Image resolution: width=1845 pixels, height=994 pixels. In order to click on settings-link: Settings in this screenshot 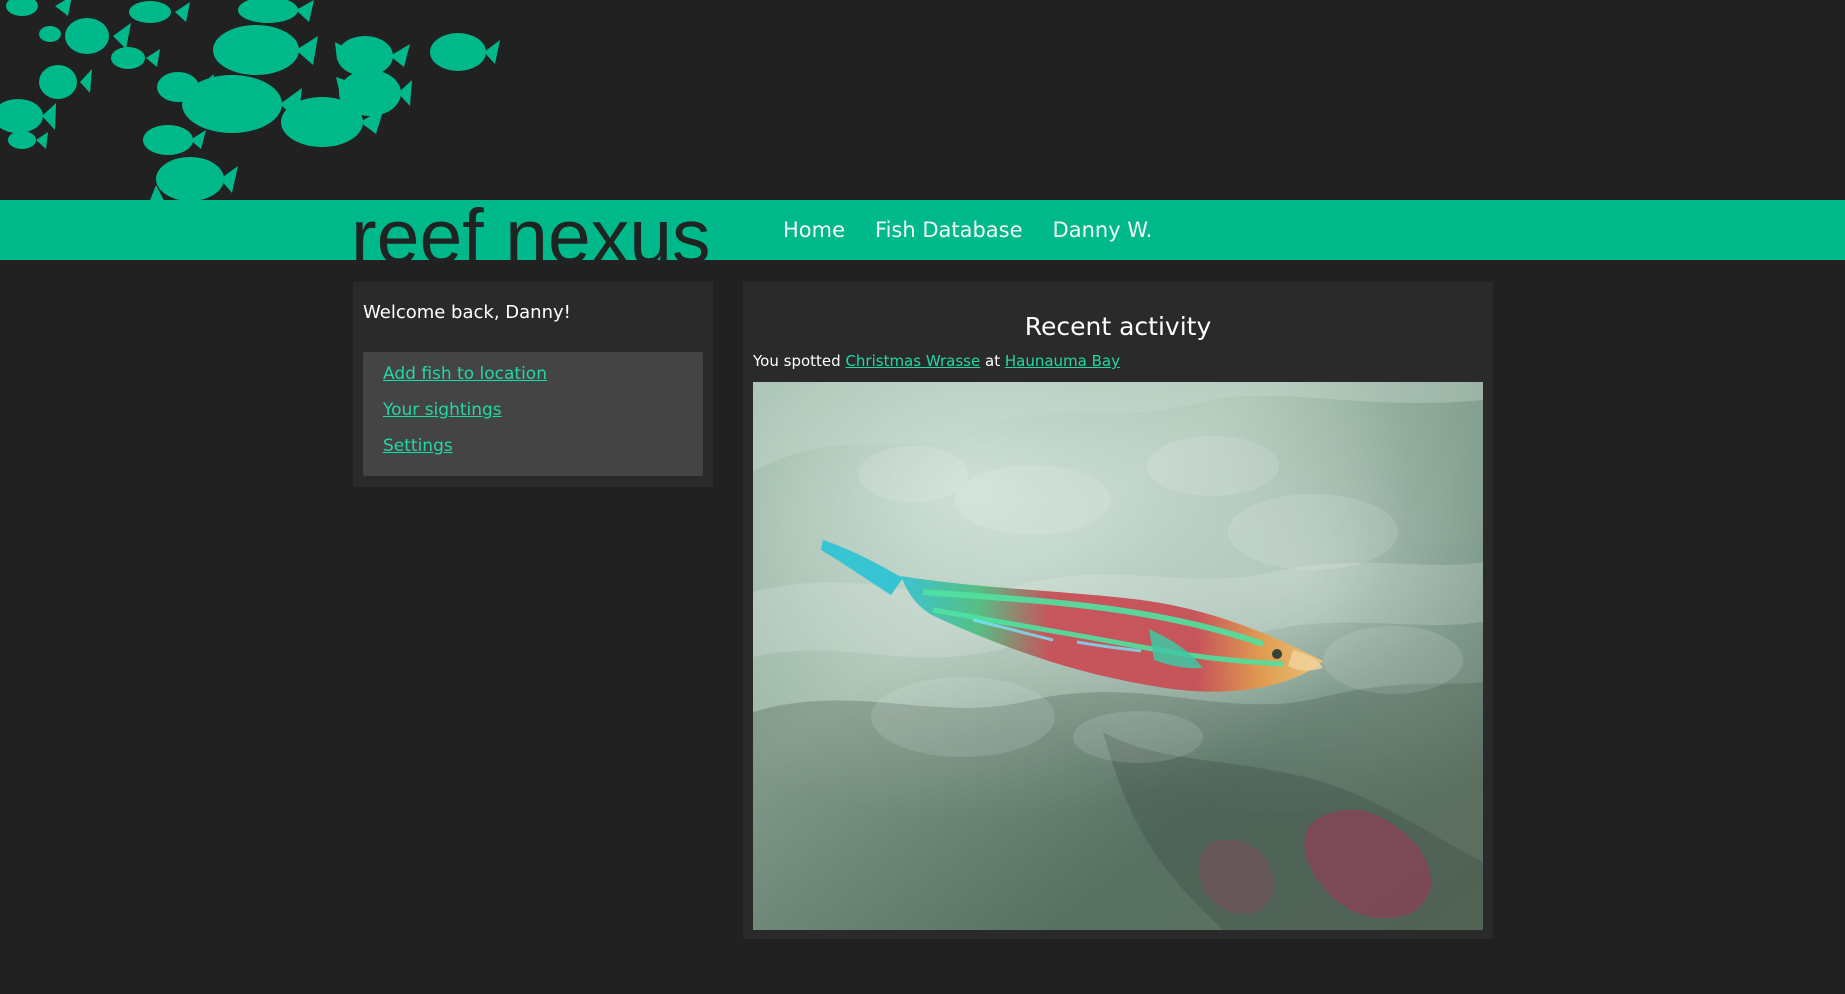, I will do `click(418, 446)`.